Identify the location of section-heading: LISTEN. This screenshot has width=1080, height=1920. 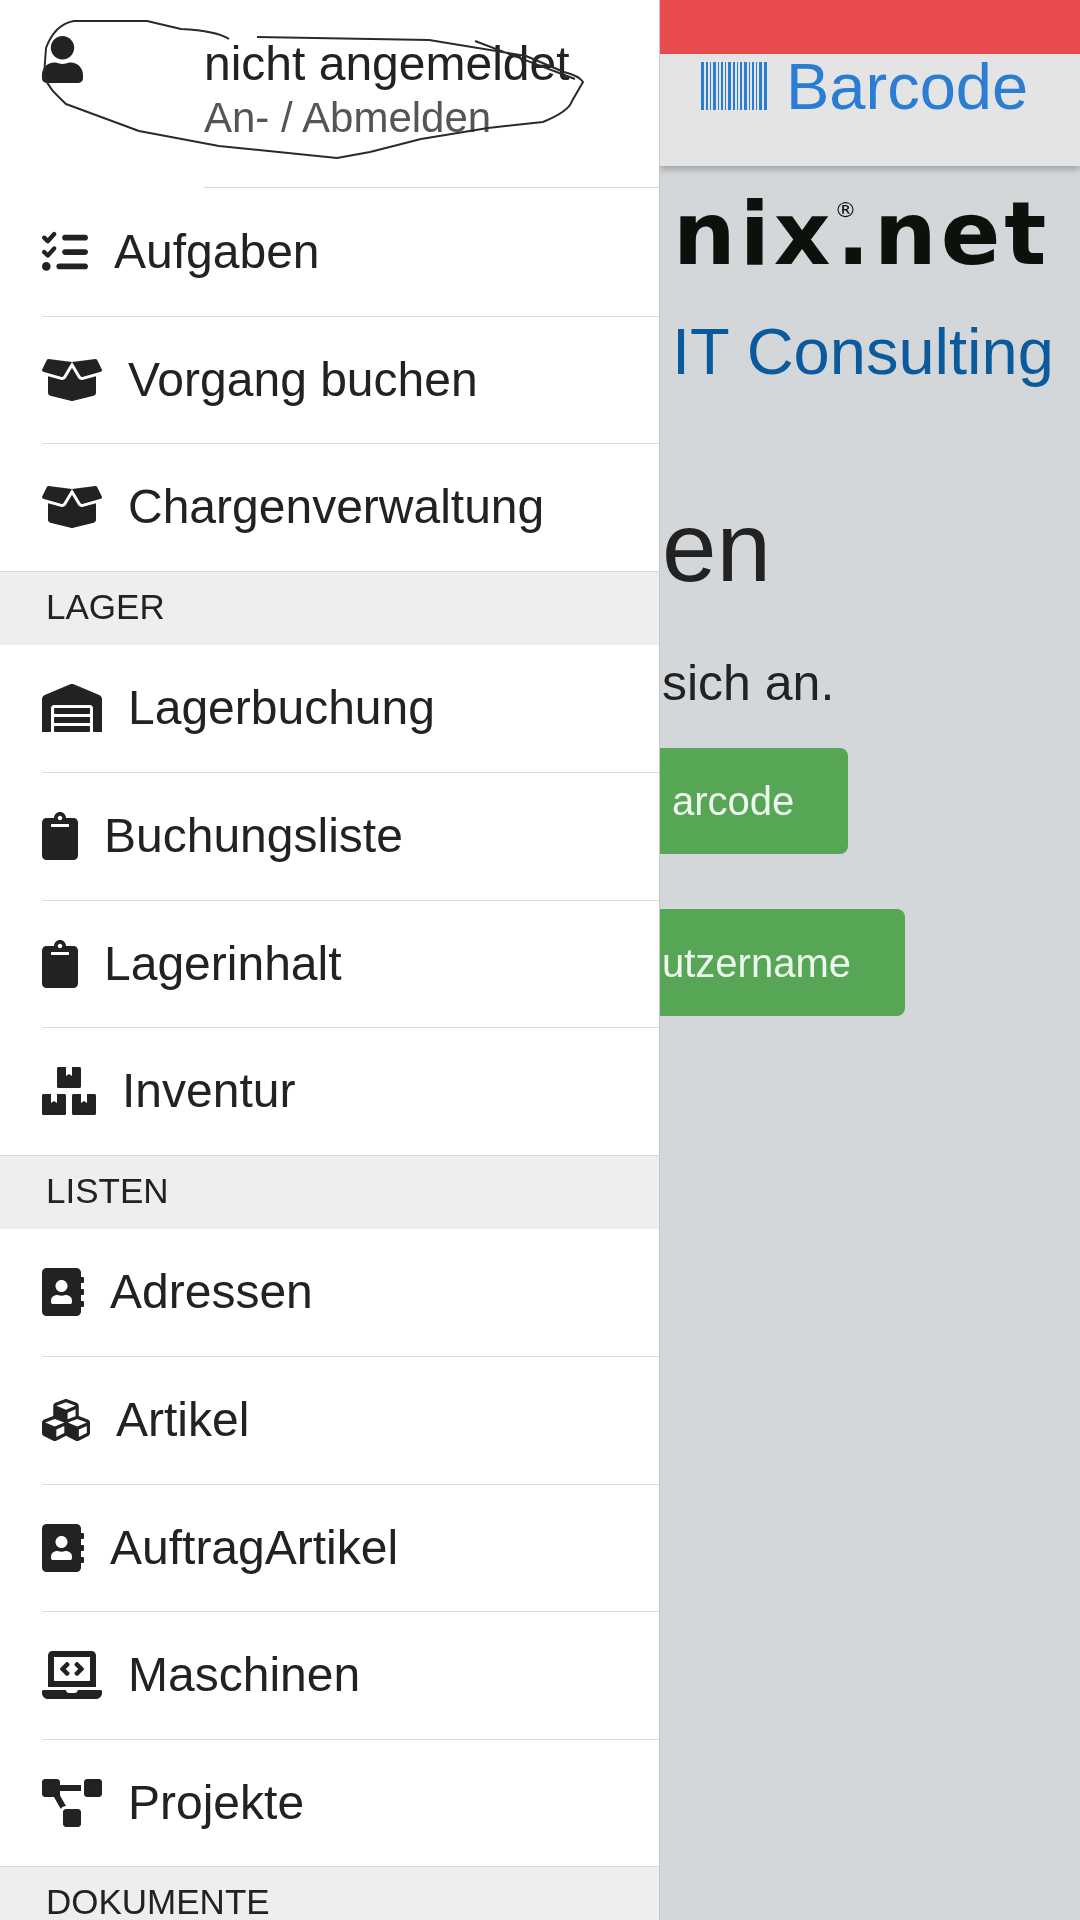
(329, 1191).